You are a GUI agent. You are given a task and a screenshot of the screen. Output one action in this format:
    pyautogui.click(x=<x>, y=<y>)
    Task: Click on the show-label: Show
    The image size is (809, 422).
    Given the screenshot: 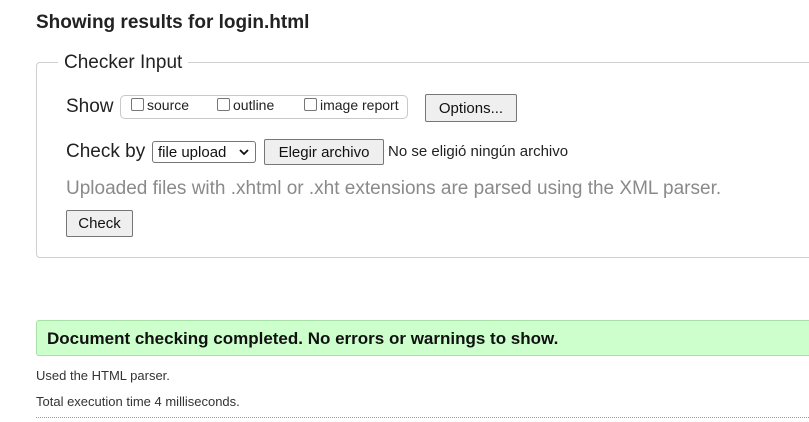 What is the action you would take?
    pyautogui.click(x=90, y=106)
    